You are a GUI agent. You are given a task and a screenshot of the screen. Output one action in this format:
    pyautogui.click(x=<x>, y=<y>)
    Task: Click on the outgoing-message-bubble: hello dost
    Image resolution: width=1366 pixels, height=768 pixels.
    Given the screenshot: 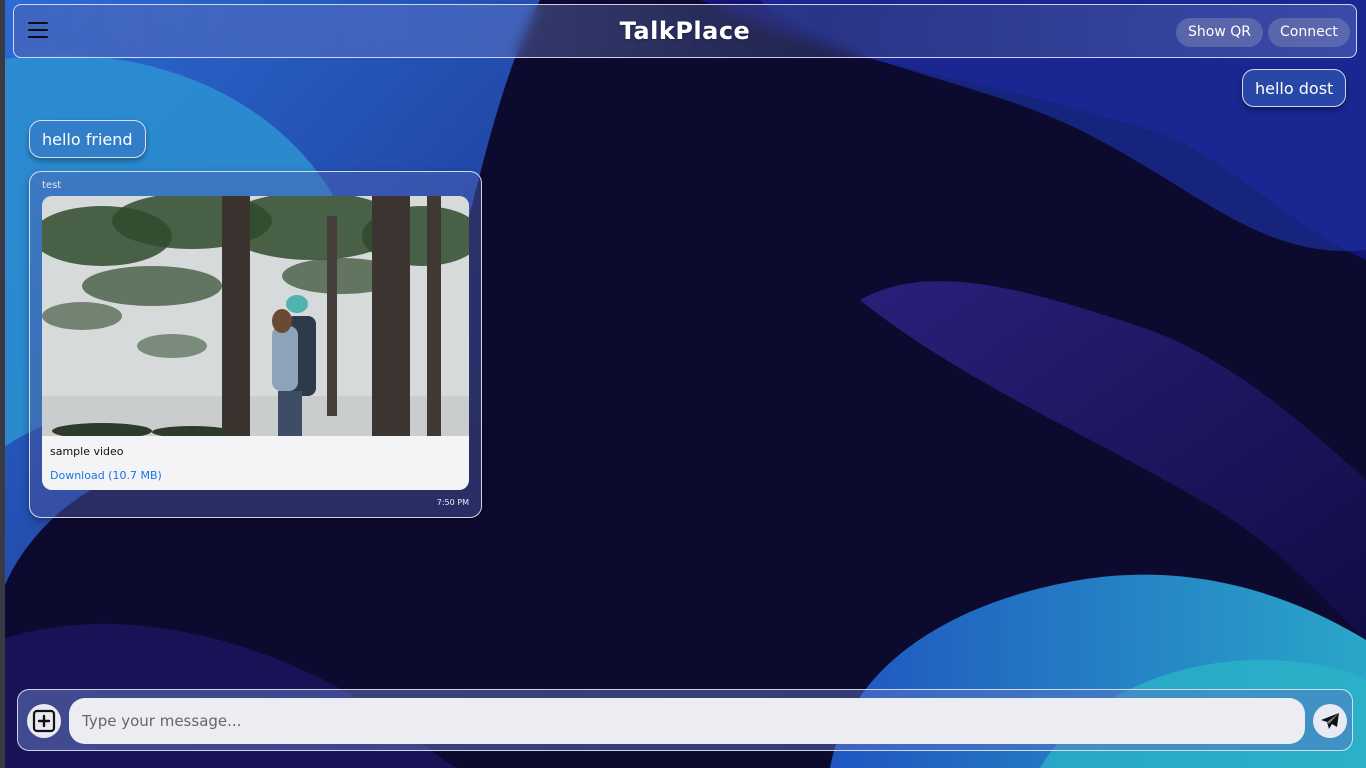 What is the action you would take?
    pyautogui.click(x=1294, y=88)
    